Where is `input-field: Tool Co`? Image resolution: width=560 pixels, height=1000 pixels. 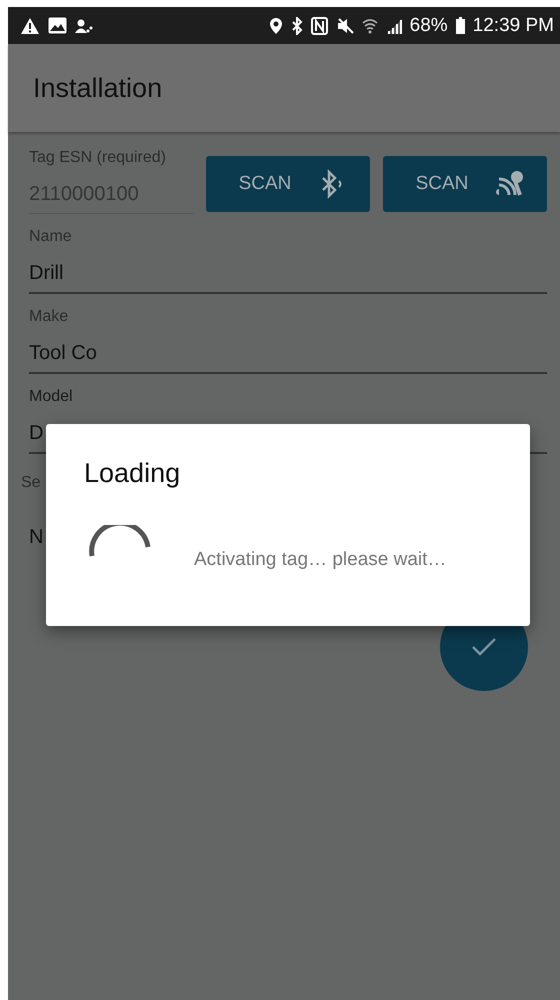
input-field: Tool Co is located at coordinates (288, 350).